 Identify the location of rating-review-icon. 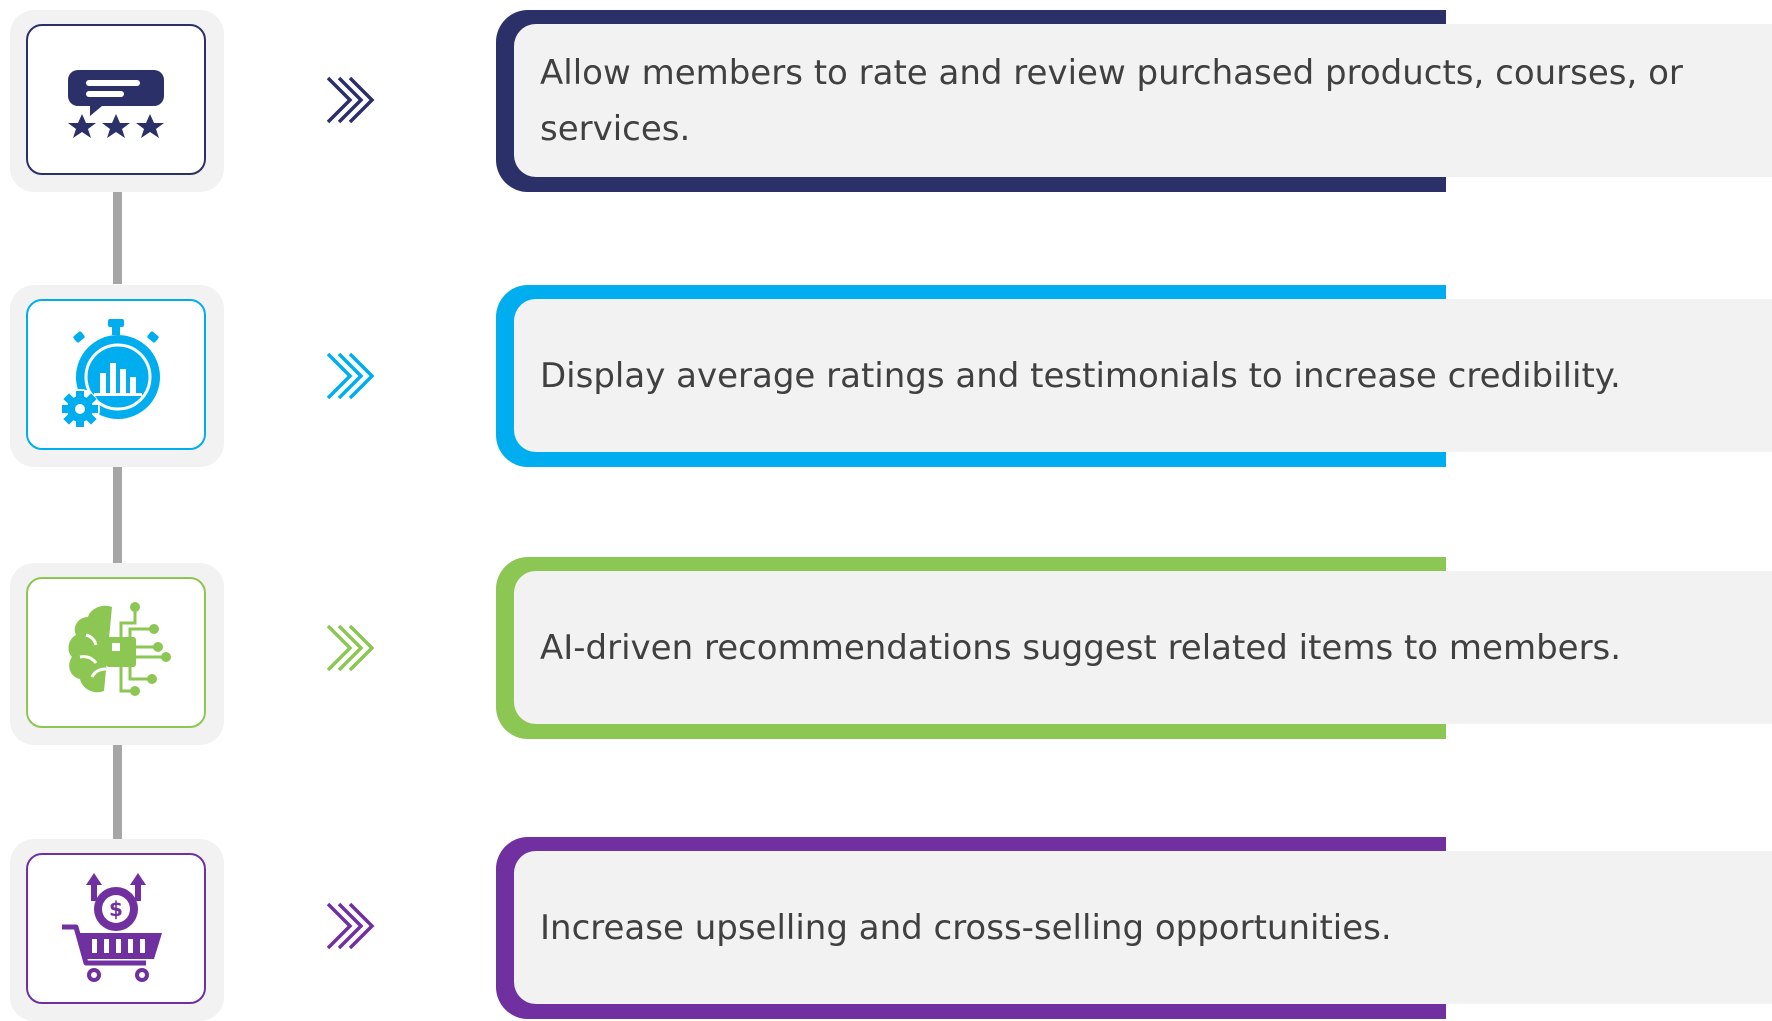
(116, 103).